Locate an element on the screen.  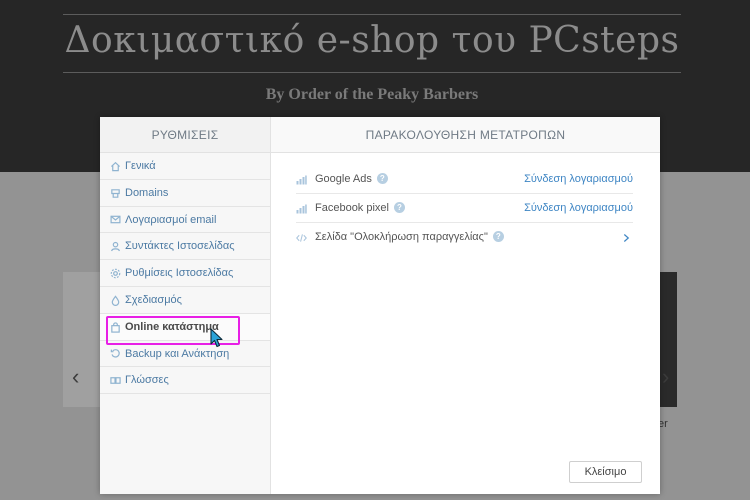
carousel-prev-icon: ‹ is located at coordinates (76, 376).